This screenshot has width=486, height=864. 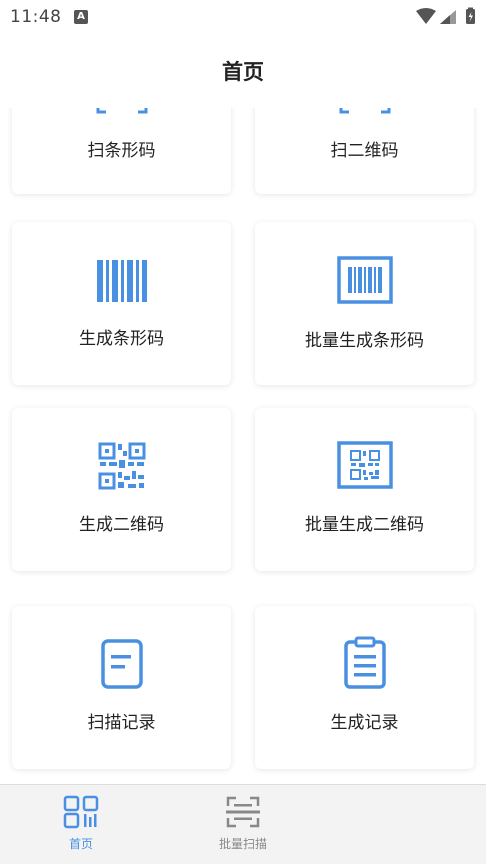 What do you see at coordinates (364, 489) in the screenshot?
I see `batch-generate-qrcode-card: 批量生成二维码` at bounding box center [364, 489].